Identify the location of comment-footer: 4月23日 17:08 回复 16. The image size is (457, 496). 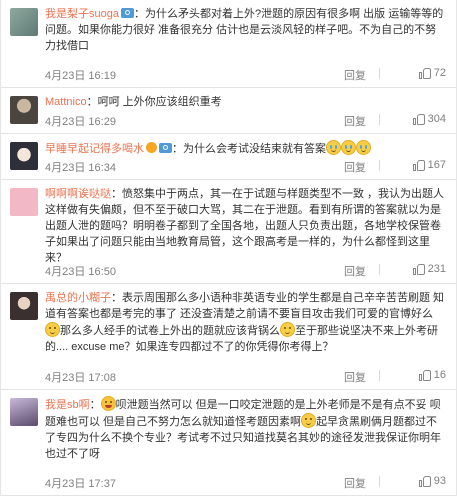
(245, 377).